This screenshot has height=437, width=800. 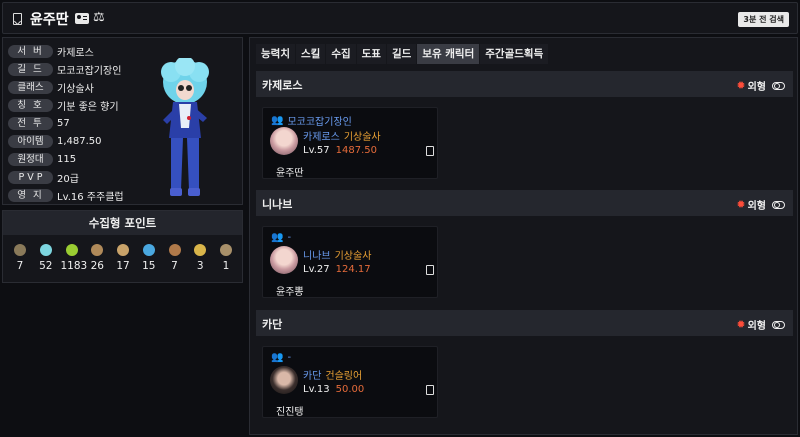 What do you see at coordinates (68, 179) in the screenshot?
I see `info-value: 20급` at bounding box center [68, 179].